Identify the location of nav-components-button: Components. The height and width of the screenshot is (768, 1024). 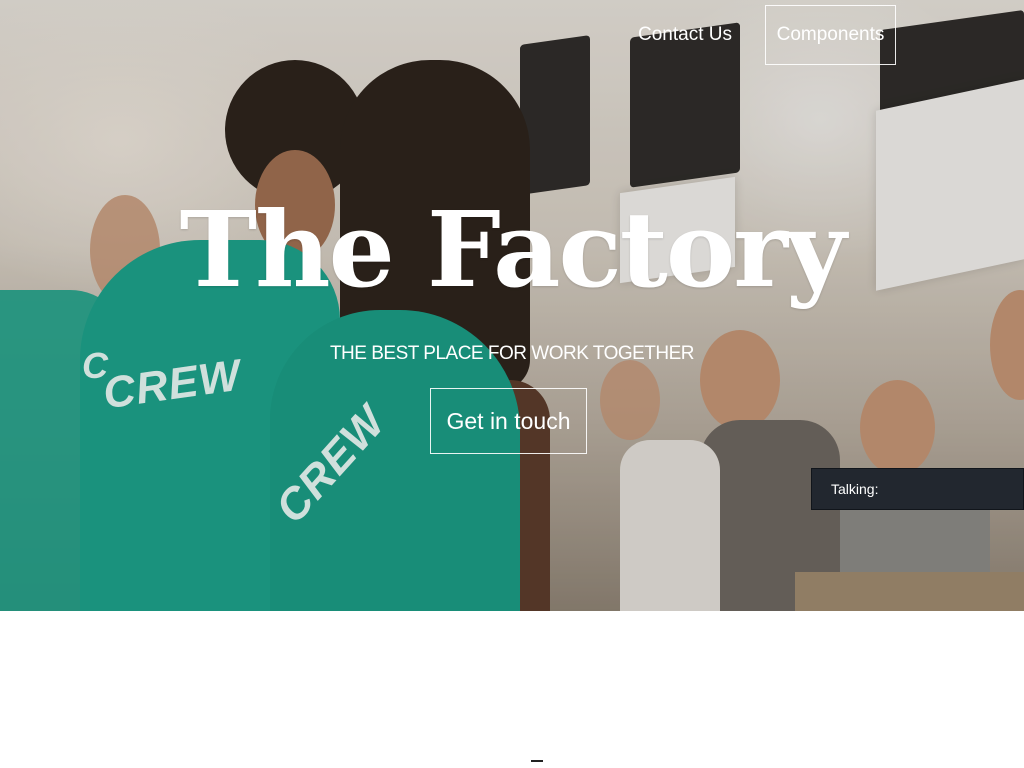
(830, 35).